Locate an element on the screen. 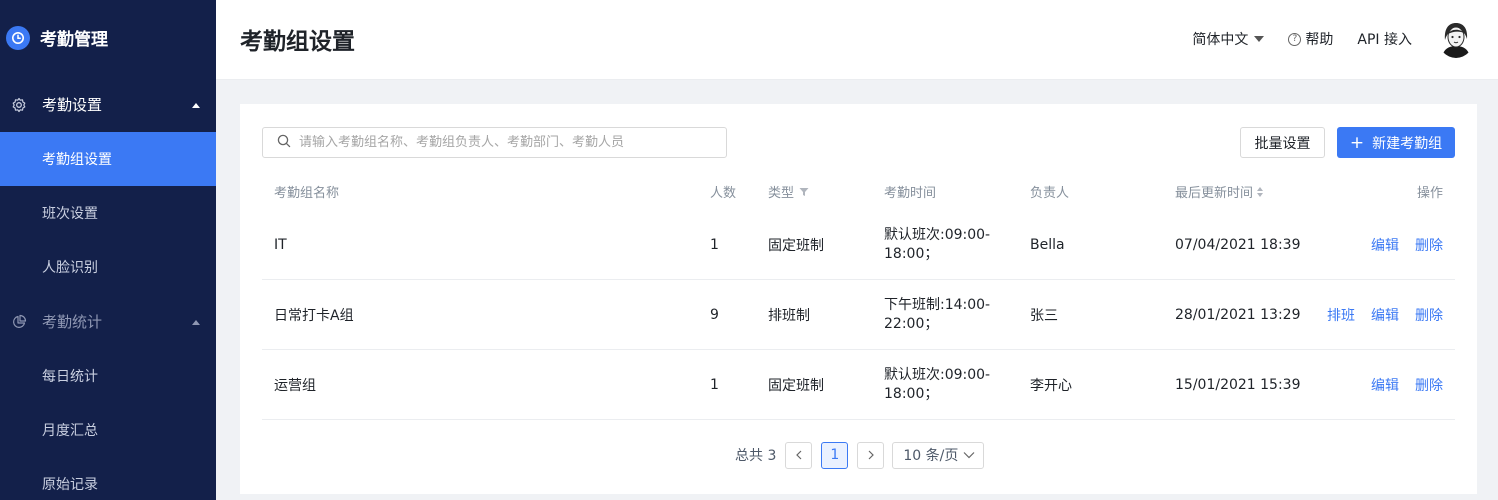 This screenshot has width=1498, height=500. cell-updated: 07/04/2021 18:39 is located at coordinates (1238, 245).